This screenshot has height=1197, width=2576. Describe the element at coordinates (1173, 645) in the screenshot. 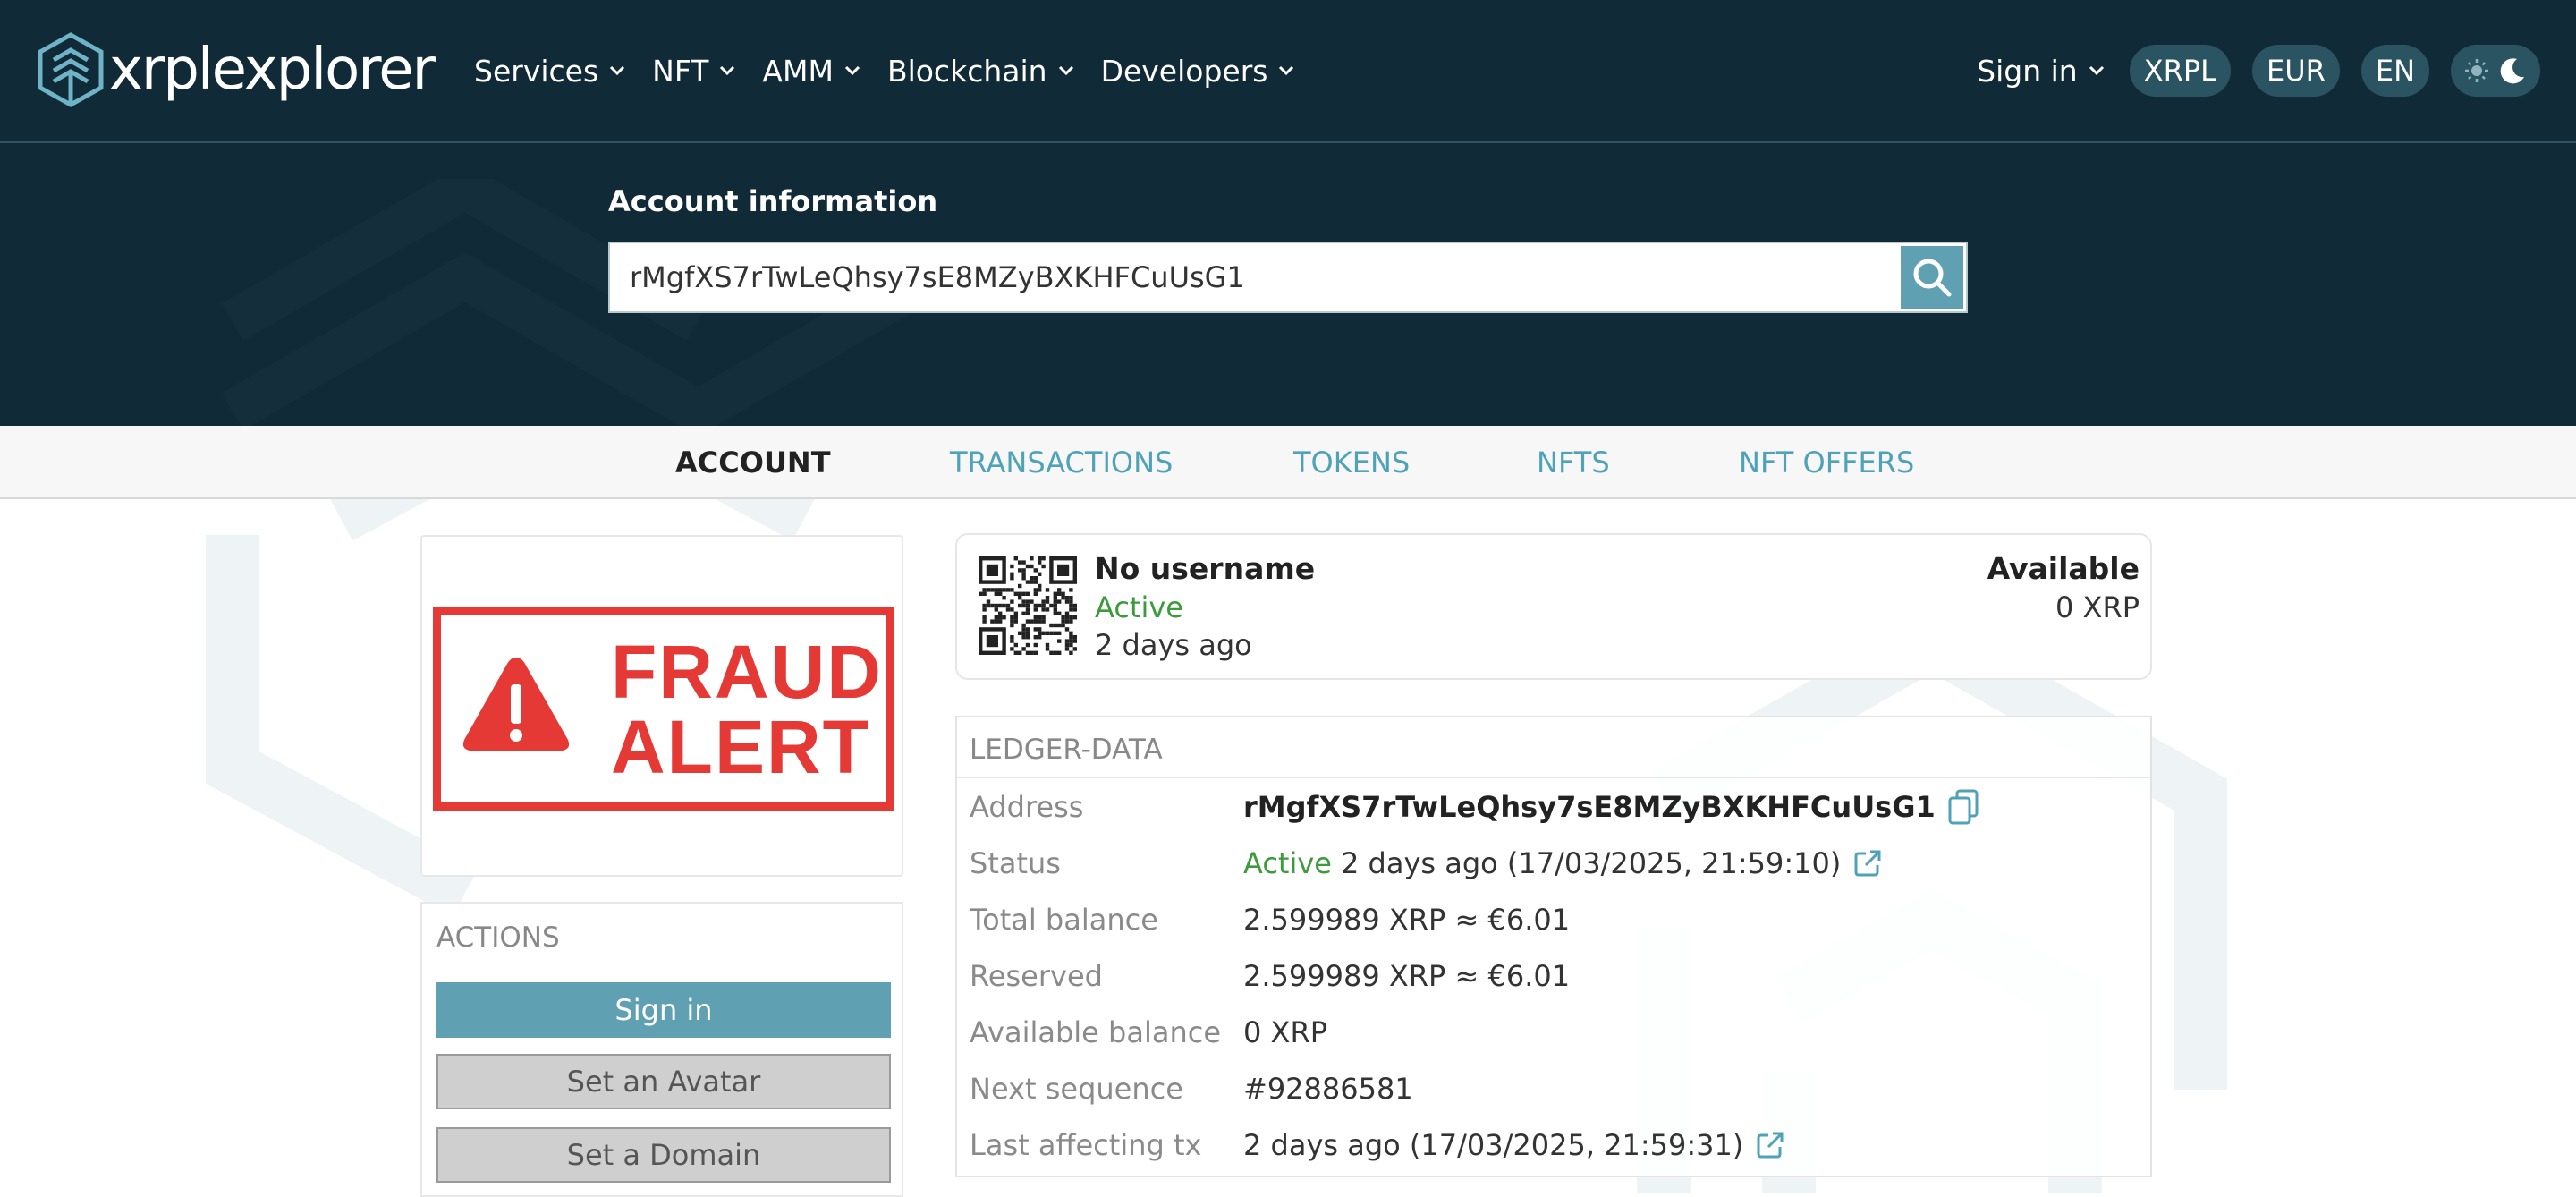

I see `account-activity-time: 2 days ago` at that location.